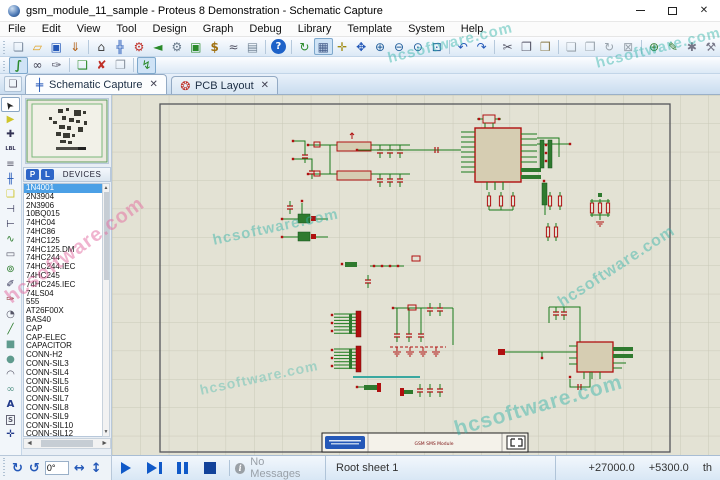 The height and width of the screenshot is (480, 720). I want to click on device-list-hscrollbar: ◄ ►, so click(67, 443).